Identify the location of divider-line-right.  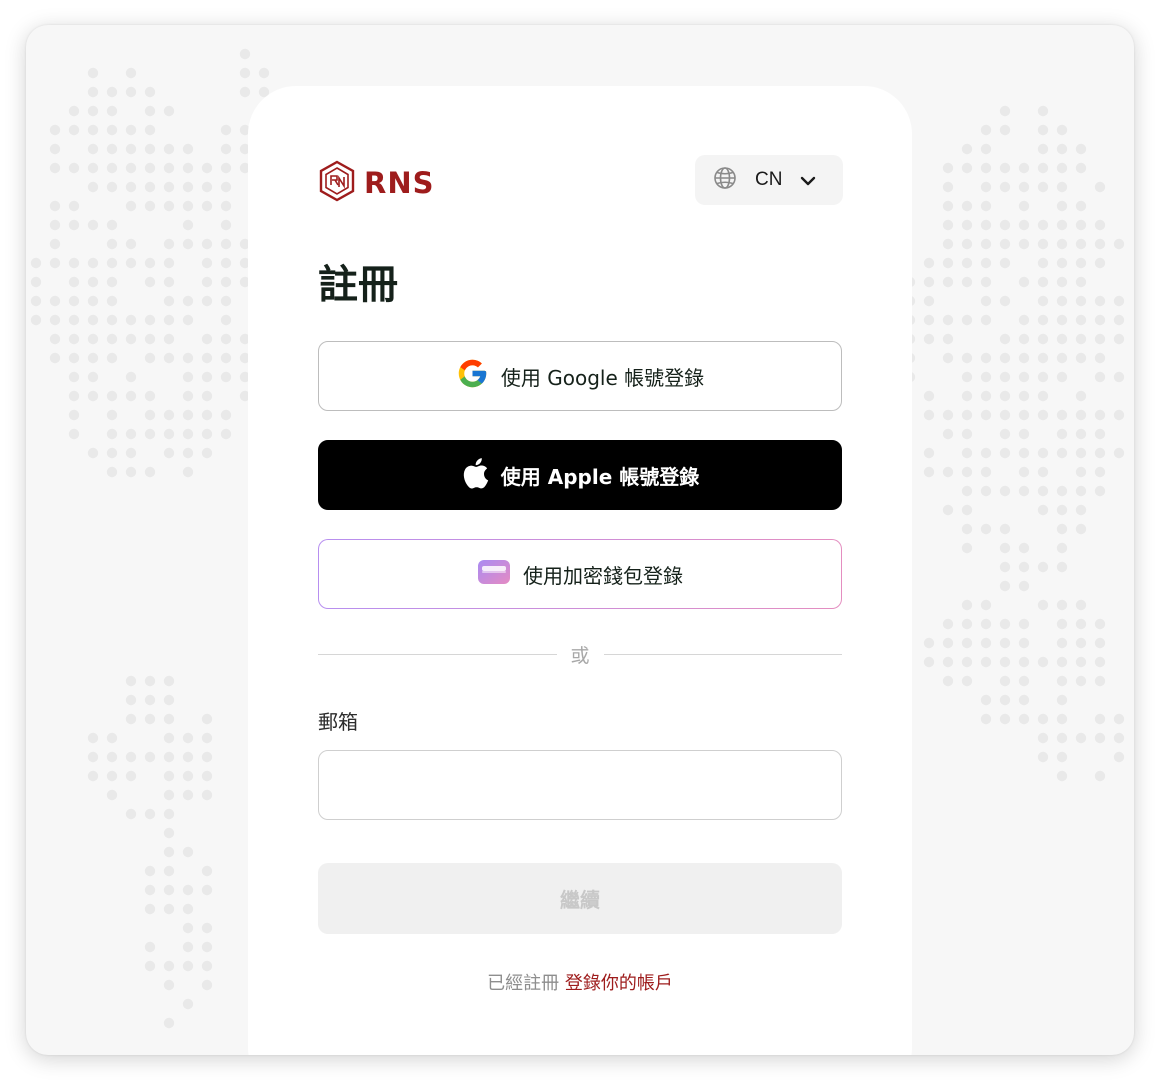
(723, 654).